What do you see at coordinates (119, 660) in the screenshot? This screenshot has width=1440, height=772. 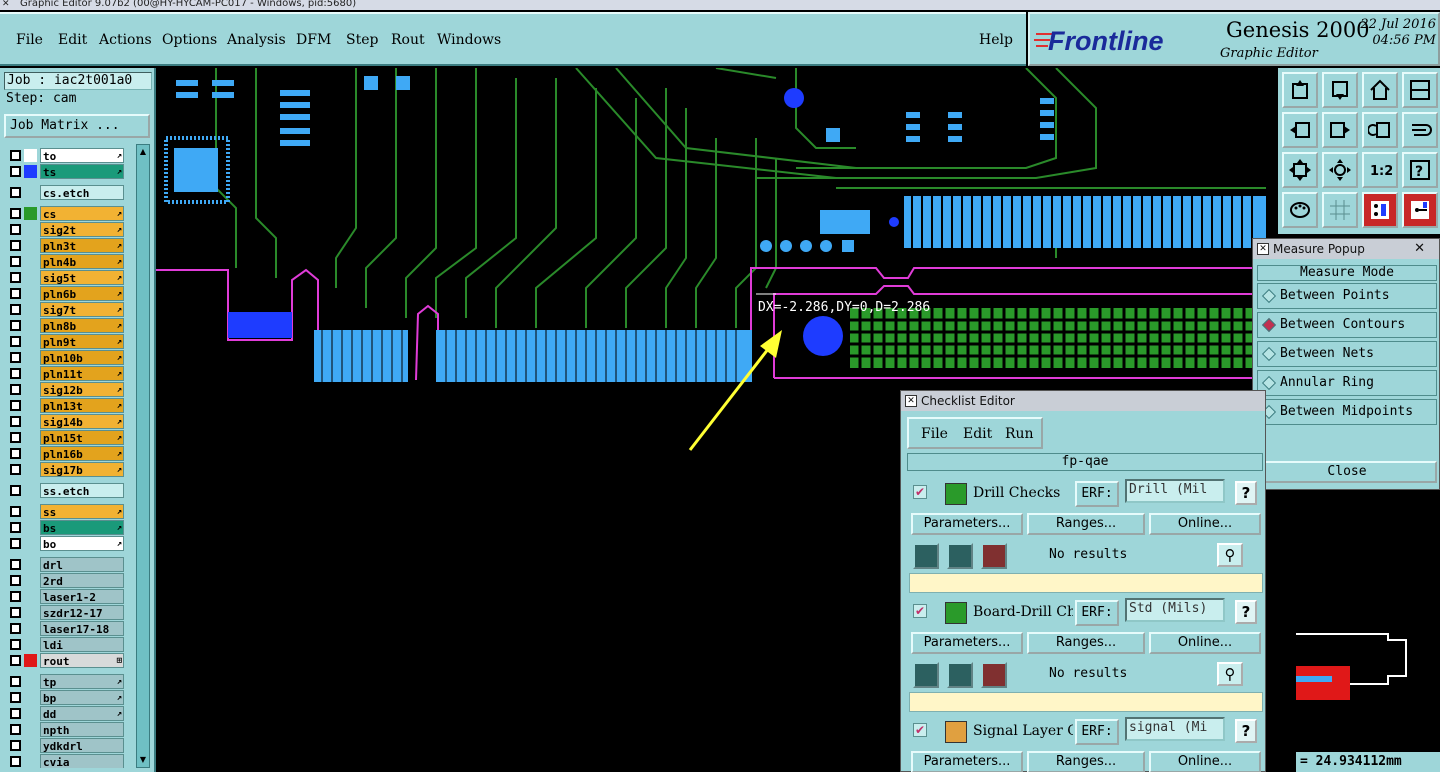 I see `layer-affected-icon: ⊞` at bounding box center [119, 660].